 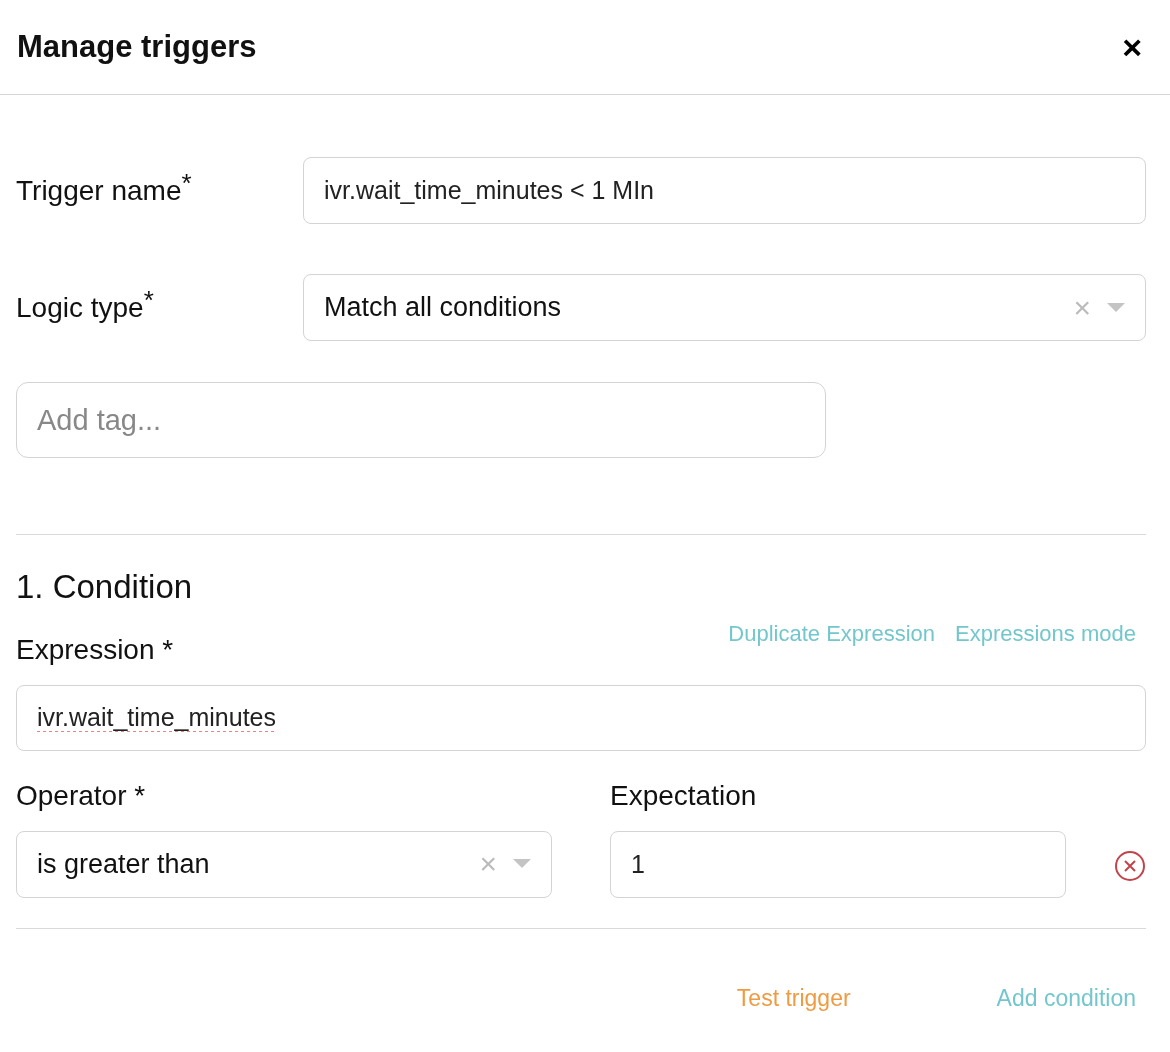 I want to click on condition-heading: 1. Condition, so click(x=105, y=587).